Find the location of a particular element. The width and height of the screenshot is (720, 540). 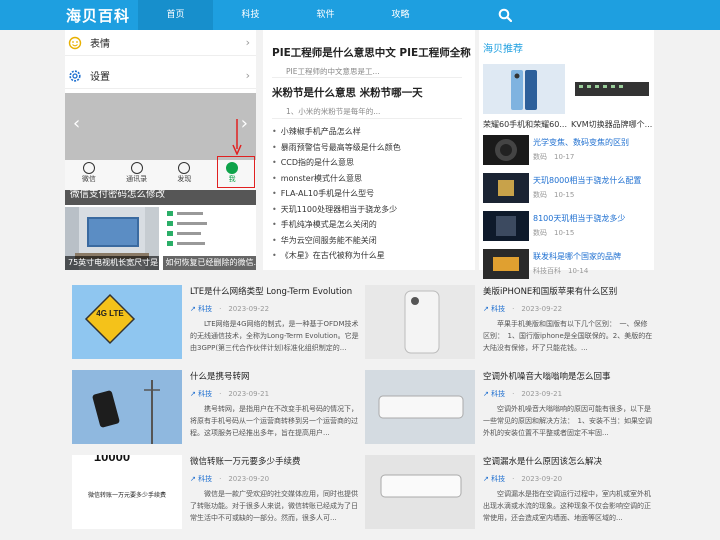

recommend-item: 联发科是哪个国家的品牌 科技百科 10-14 is located at coordinates (568, 266).